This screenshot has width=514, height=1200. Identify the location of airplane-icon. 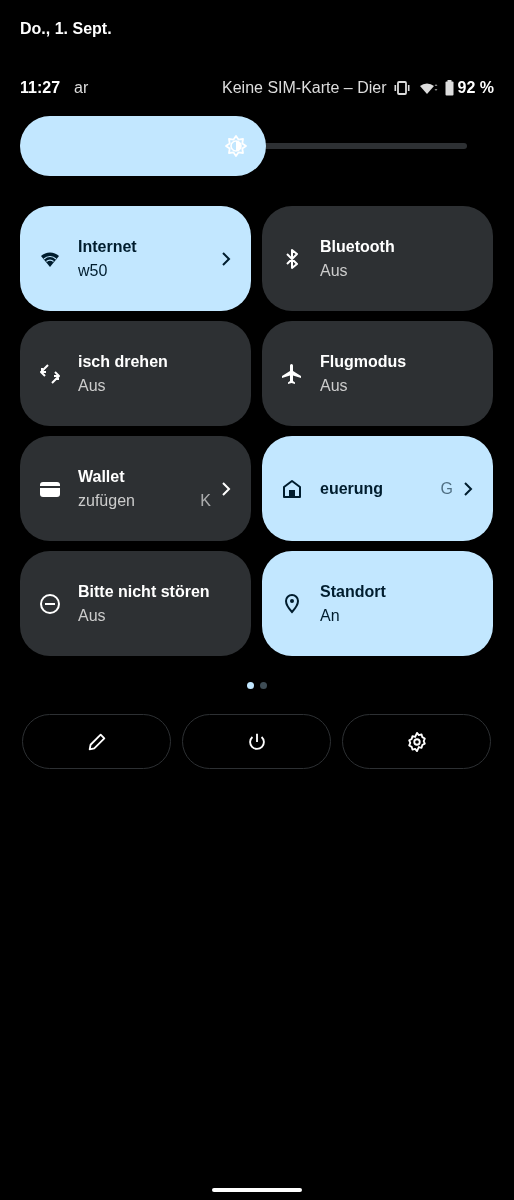
(292, 373).